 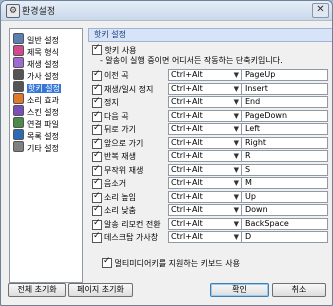 What do you see at coordinates (210, 35) in the screenshot?
I see `panel-header: 핫키 설정` at bounding box center [210, 35].